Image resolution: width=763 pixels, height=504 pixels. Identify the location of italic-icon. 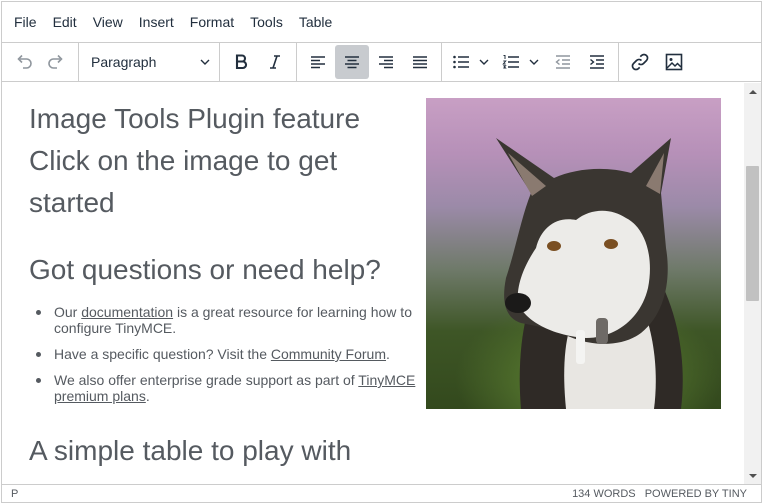
(275, 62).